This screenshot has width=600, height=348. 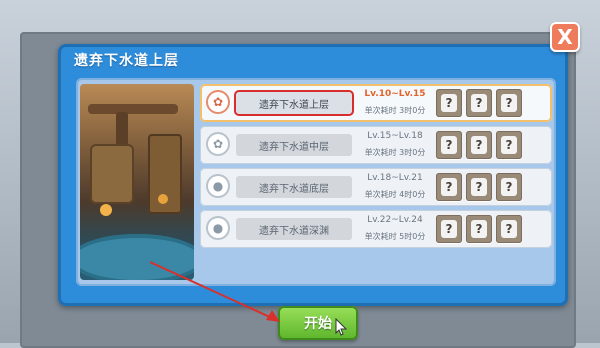 What do you see at coordinates (395, 236) in the screenshot?
I see `stage-time: 单次耗时 5时0分` at bounding box center [395, 236].